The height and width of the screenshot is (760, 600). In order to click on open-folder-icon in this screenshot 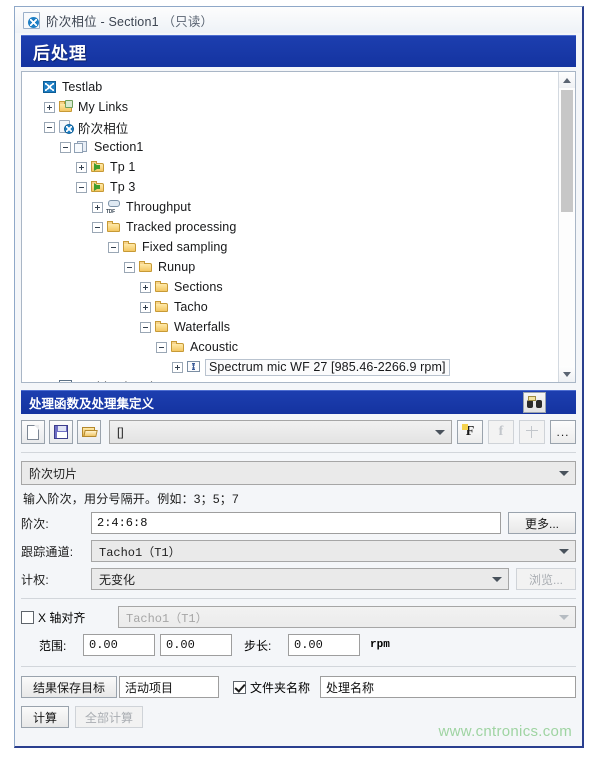, I will do `click(89, 432)`.